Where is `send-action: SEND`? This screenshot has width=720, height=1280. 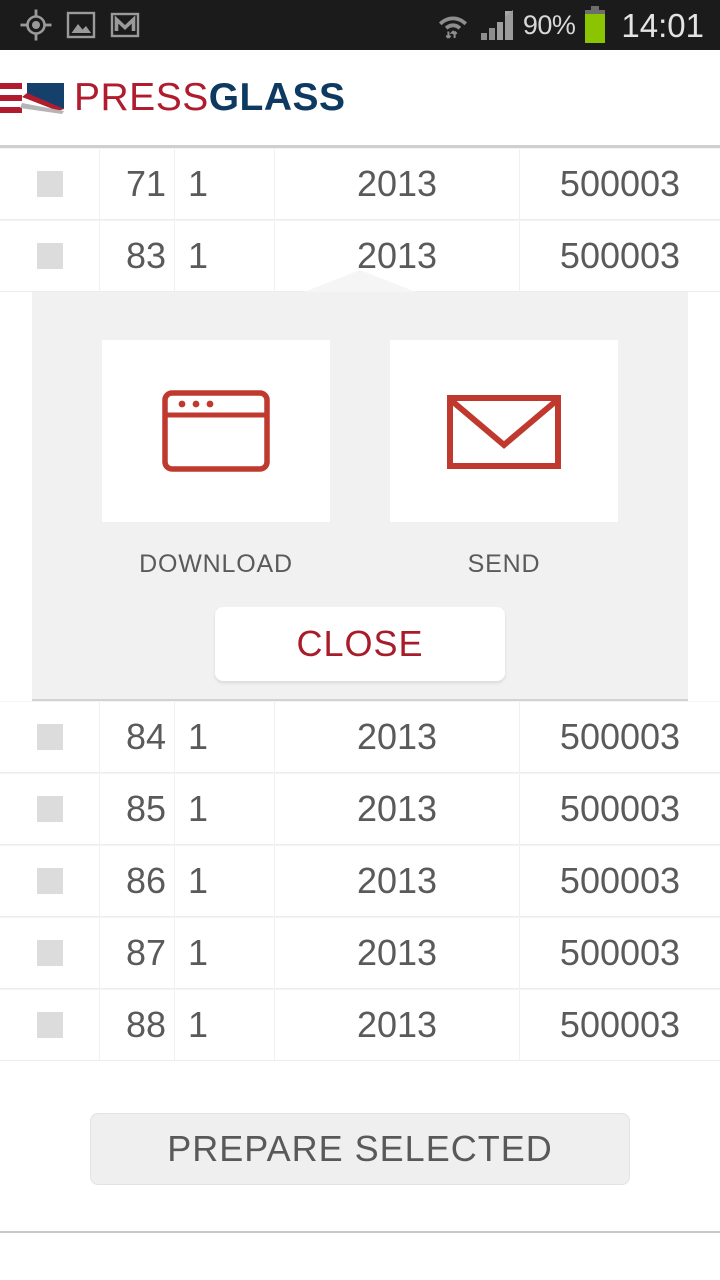 send-action: SEND is located at coordinates (504, 459).